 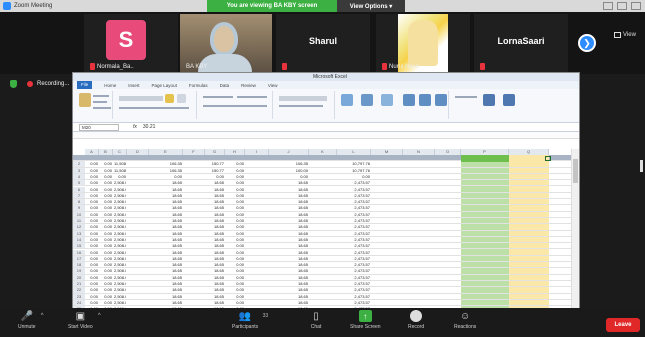 What do you see at coordinates (42, 316) in the screenshot?
I see `chevron-up-icon: ^` at bounding box center [42, 316].